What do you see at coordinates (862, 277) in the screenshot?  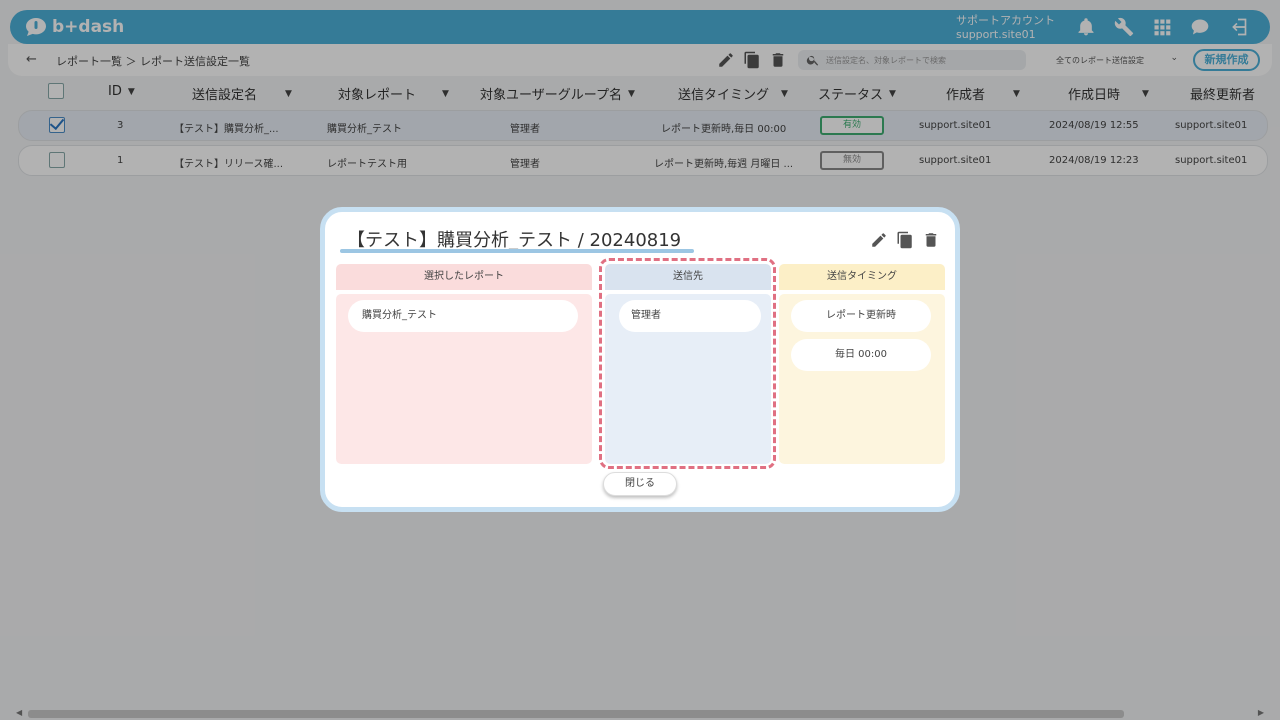 I see `column-header: 送信タイミング` at bounding box center [862, 277].